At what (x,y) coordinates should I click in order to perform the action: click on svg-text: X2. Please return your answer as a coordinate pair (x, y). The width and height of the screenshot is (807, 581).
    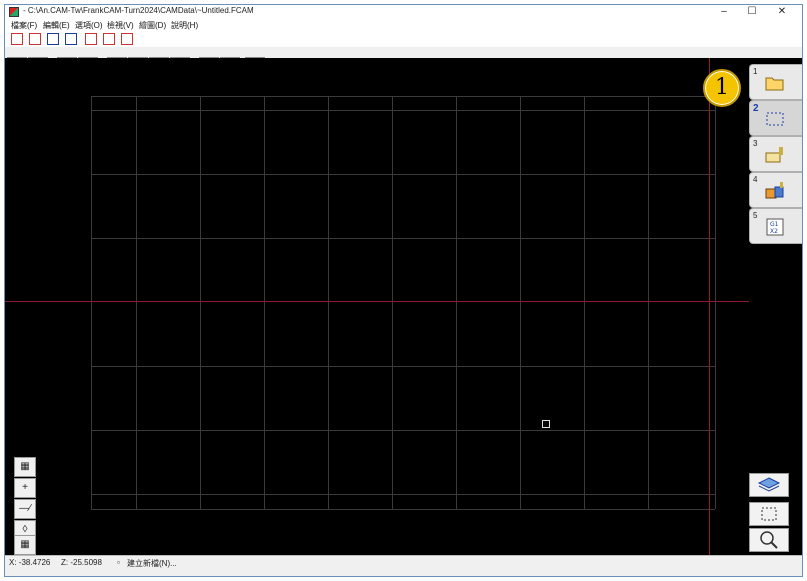
    Looking at the image, I should click on (774, 231).